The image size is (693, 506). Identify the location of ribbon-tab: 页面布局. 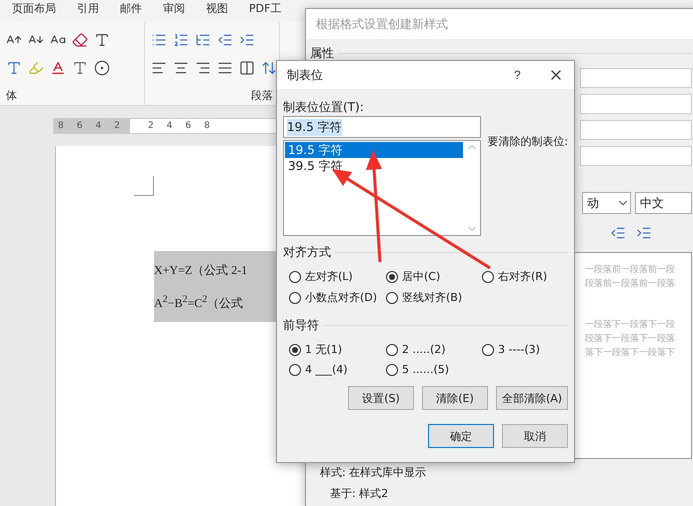
(34, 8).